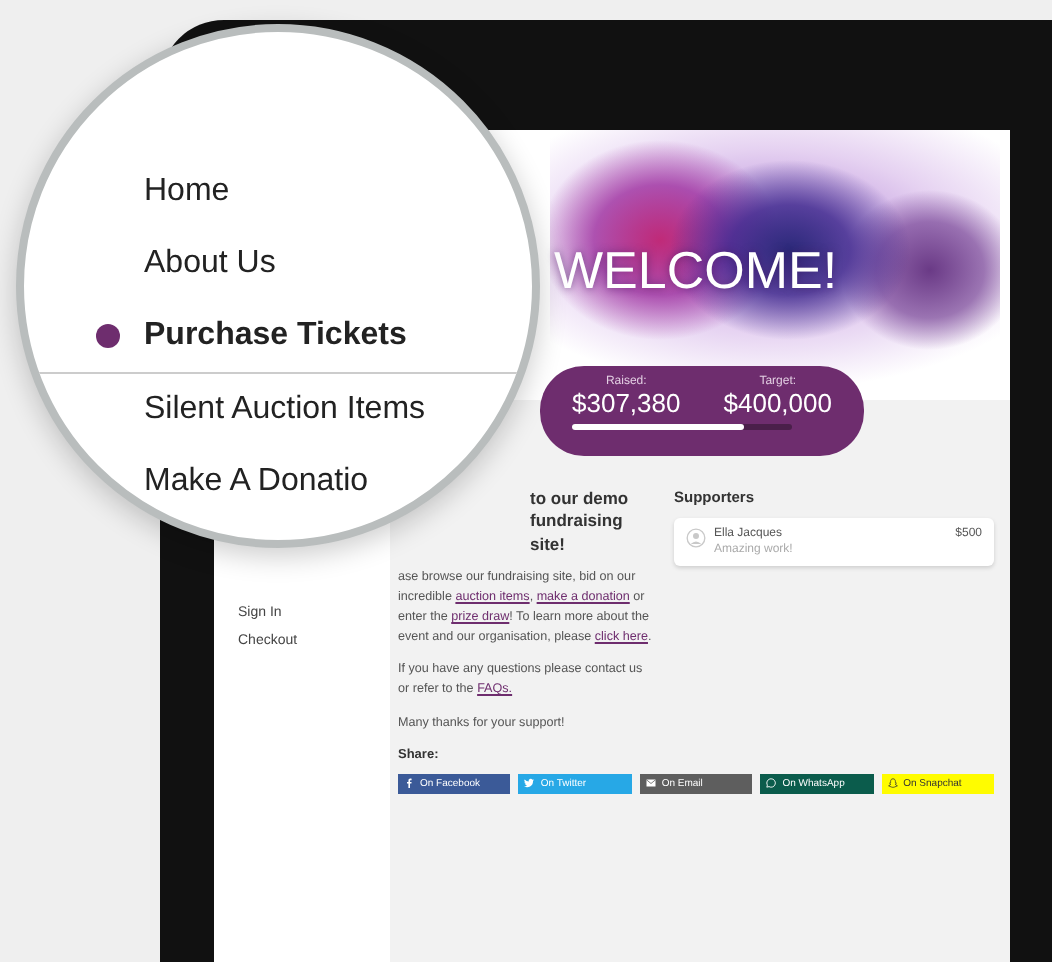  I want to click on chat-icon, so click(771, 783).